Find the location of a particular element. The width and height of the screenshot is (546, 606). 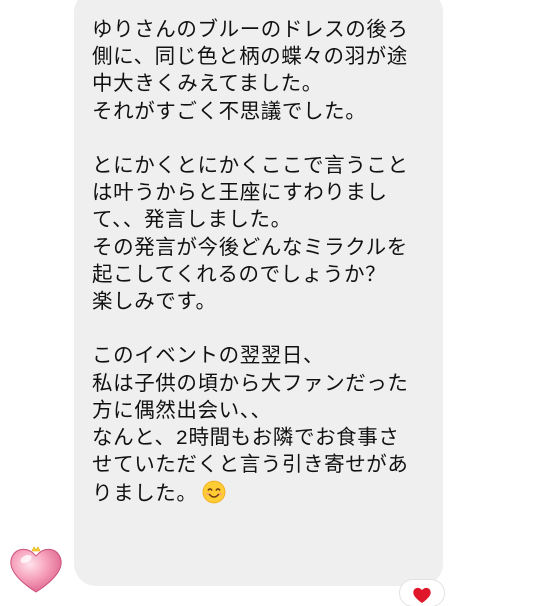

message-line: 中大きくみえてました。 is located at coordinates (207, 86).